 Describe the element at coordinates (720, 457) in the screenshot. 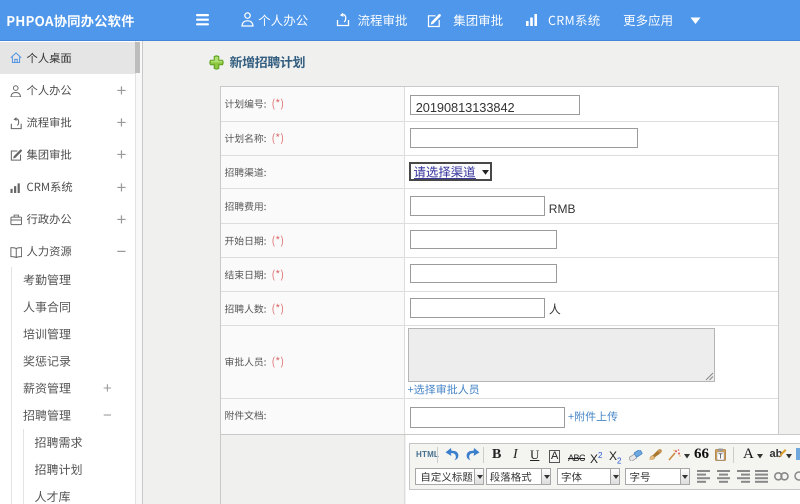

I see `svg-text: T` at that location.